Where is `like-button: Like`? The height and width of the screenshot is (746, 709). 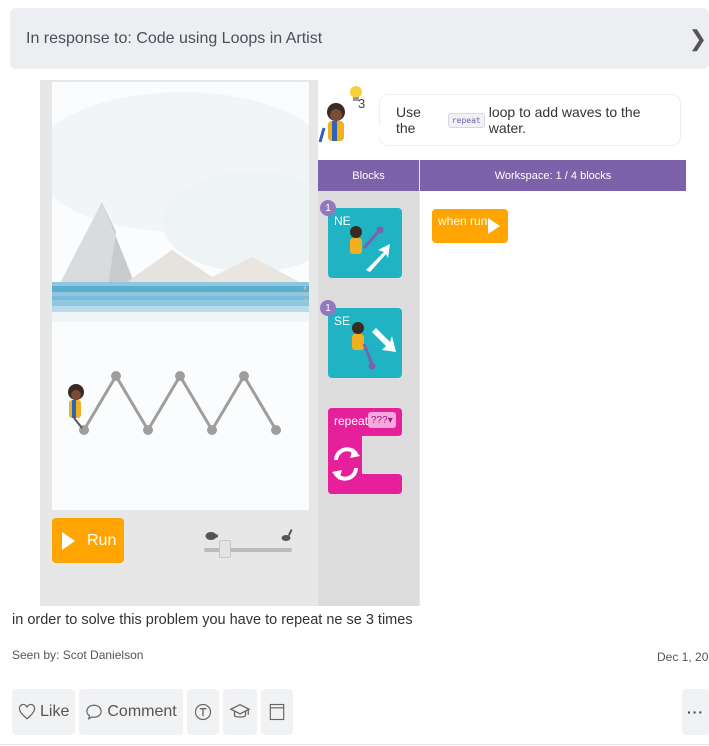
like-button: Like is located at coordinates (44, 712).